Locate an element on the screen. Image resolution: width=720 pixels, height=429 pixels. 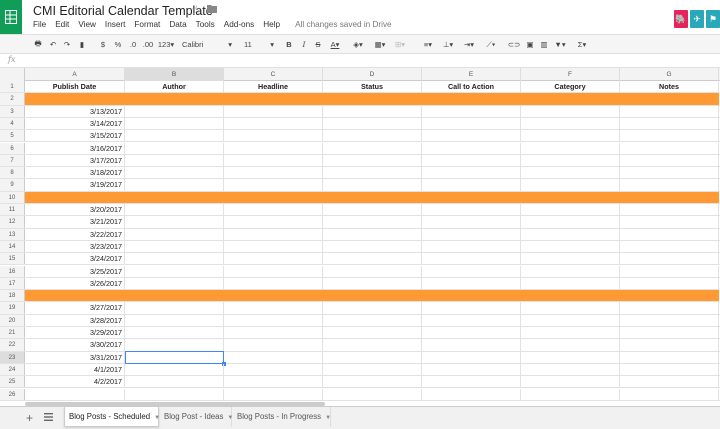
row-number: 6 is located at coordinates (12, 148).